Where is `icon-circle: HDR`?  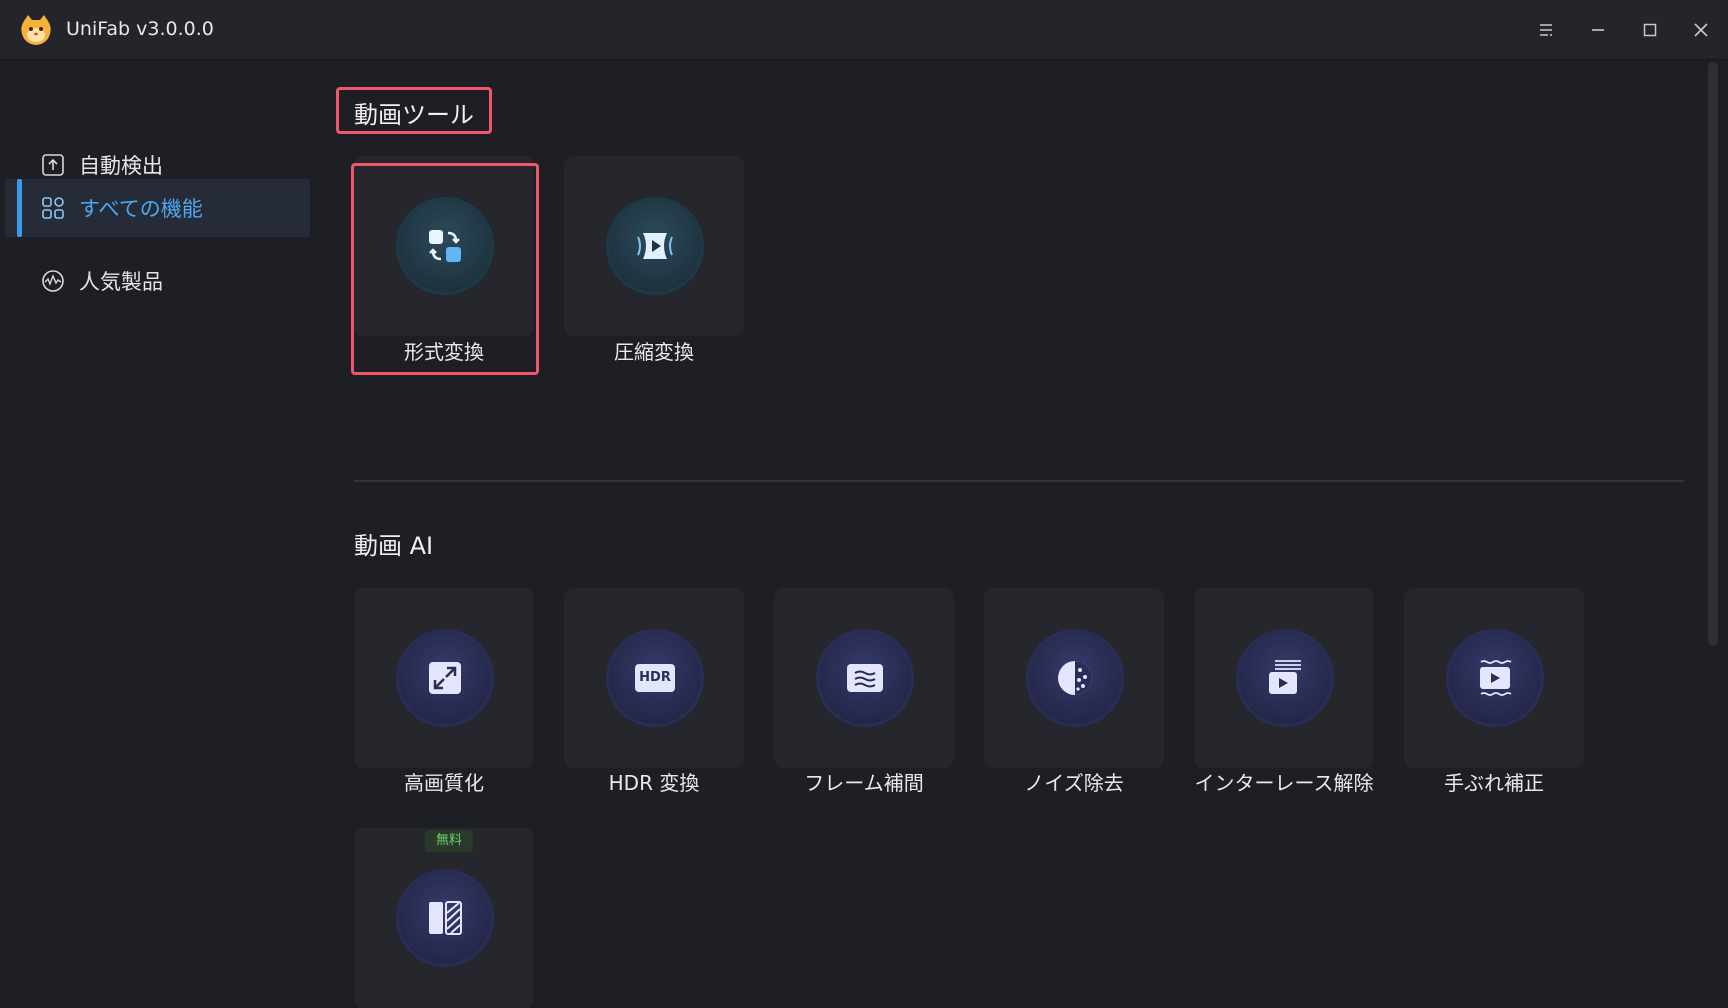 icon-circle: HDR is located at coordinates (655, 678).